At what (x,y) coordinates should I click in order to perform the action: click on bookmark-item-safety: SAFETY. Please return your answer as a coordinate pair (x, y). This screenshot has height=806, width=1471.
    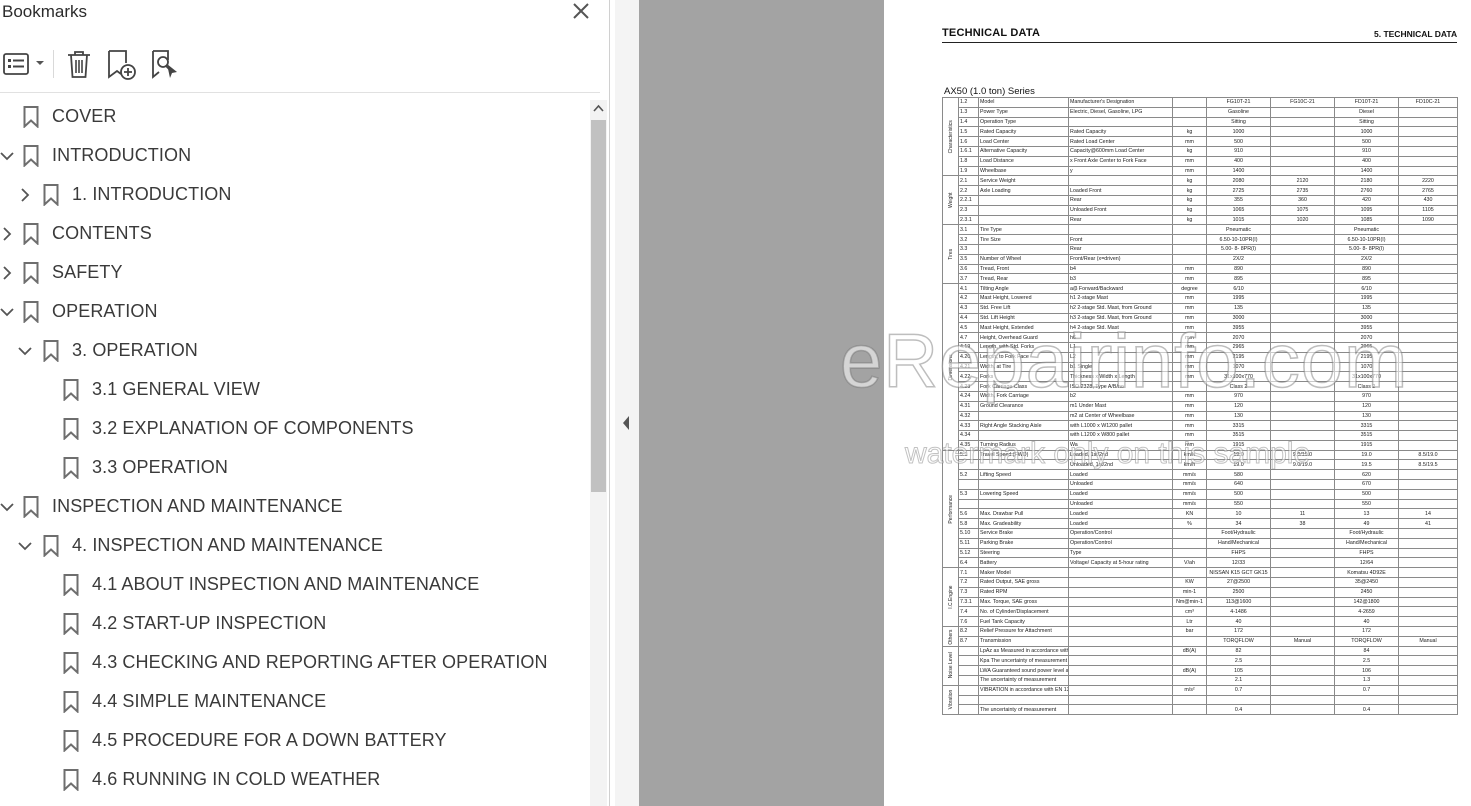
    Looking at the image, I should click on (295, 273).